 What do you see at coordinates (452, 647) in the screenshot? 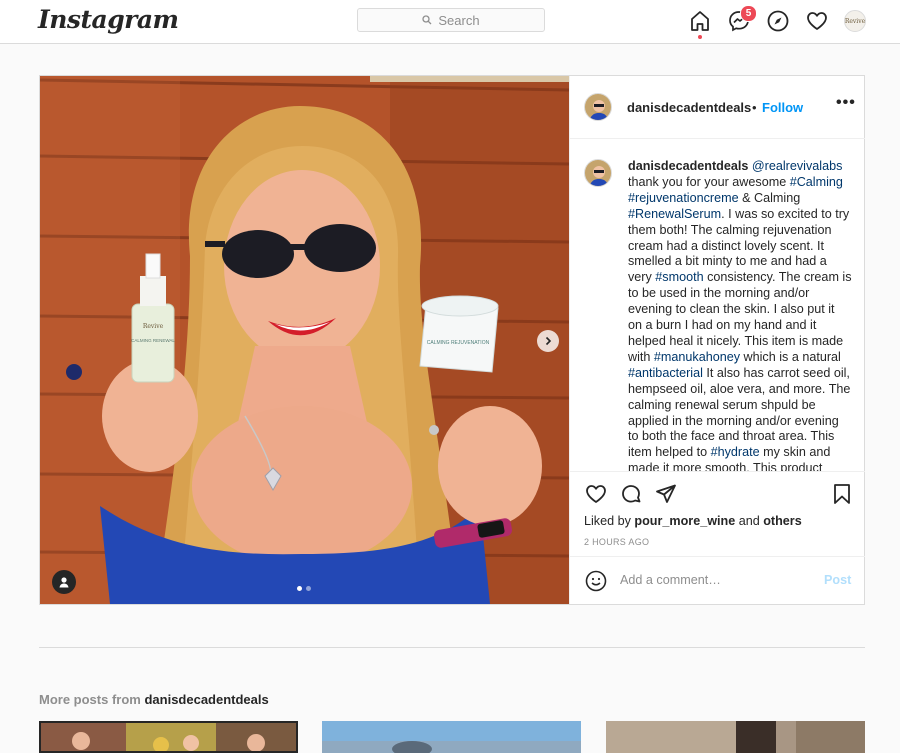
I see `section-divider` at bounding box center [452, 647].